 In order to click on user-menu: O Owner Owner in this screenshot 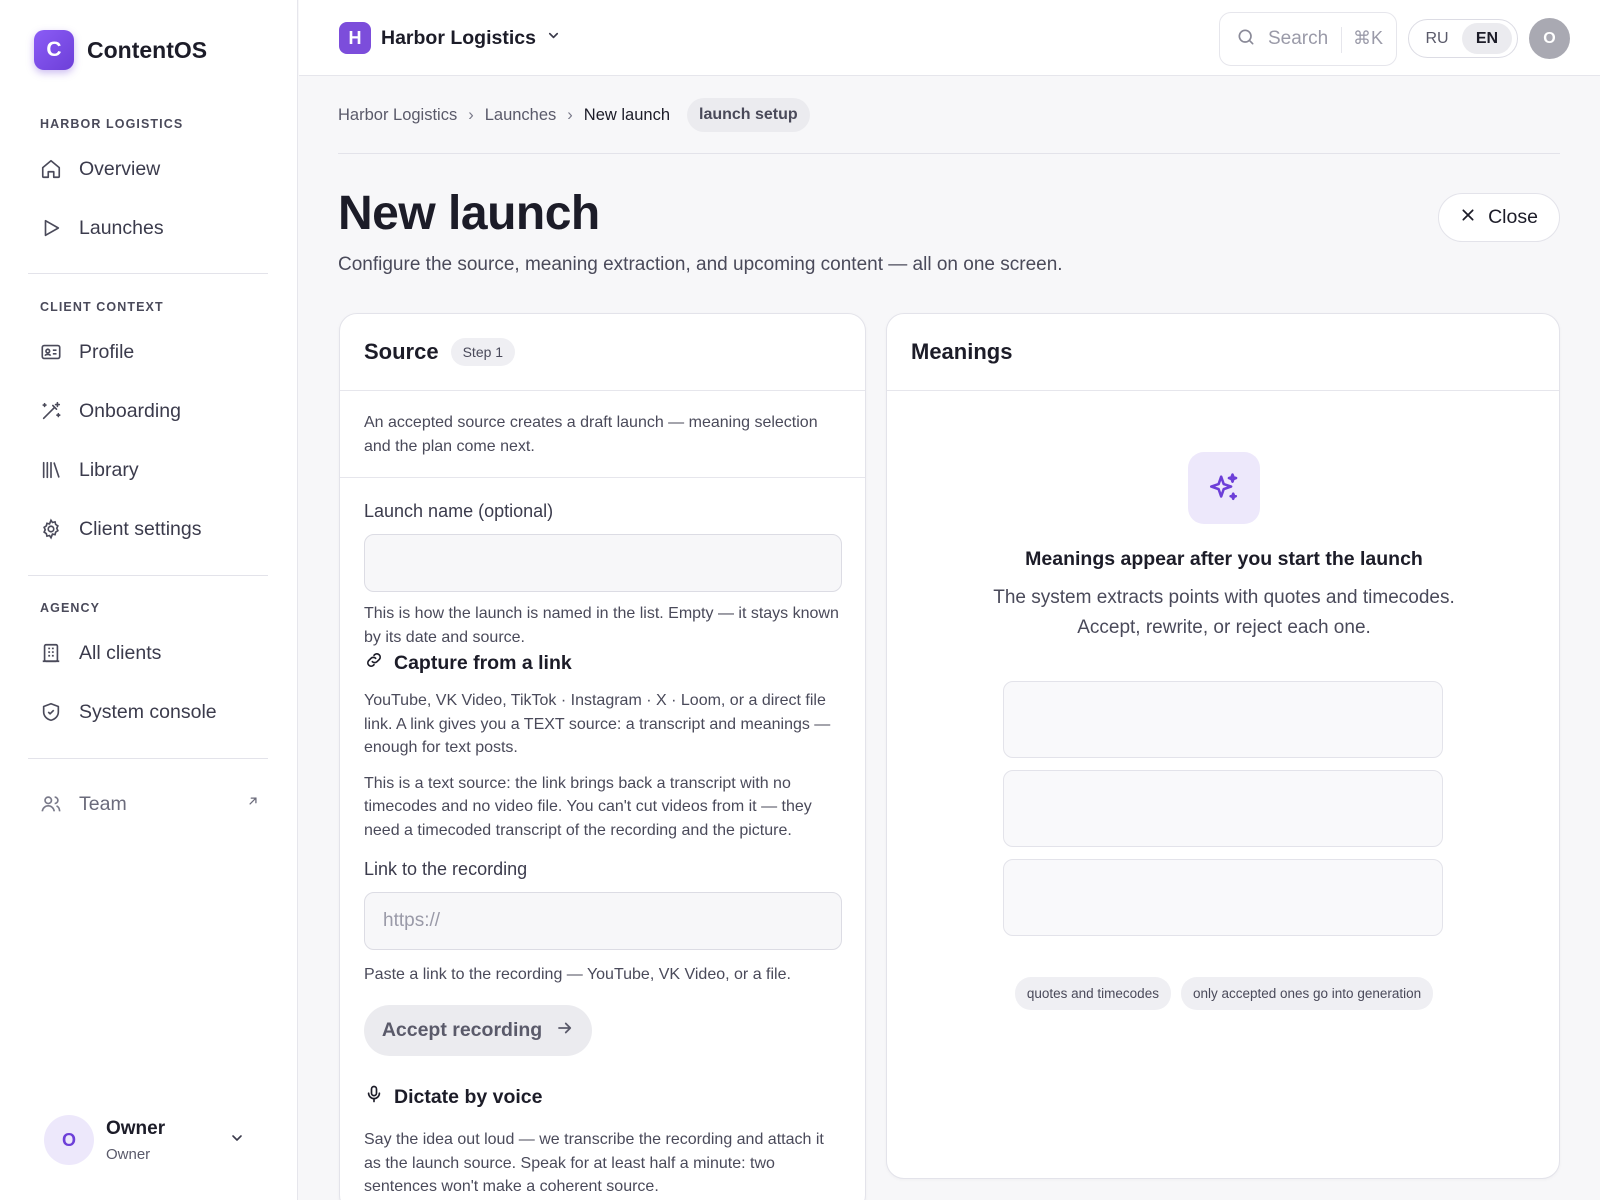, I will do `click(151, 1140)`.